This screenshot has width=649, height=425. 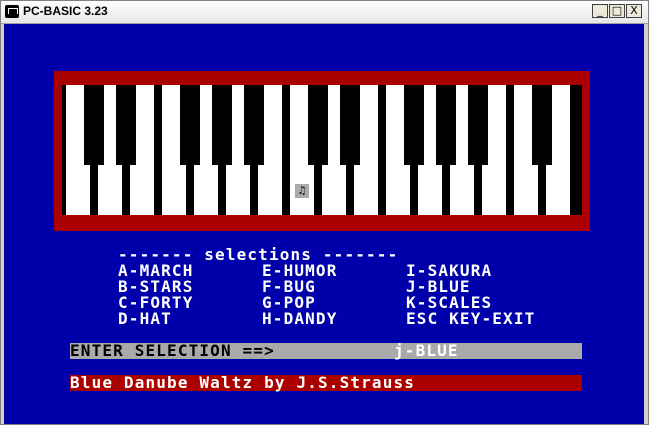 I want to click on menu-item-d: D-HAT, so click(x=145, y=318).